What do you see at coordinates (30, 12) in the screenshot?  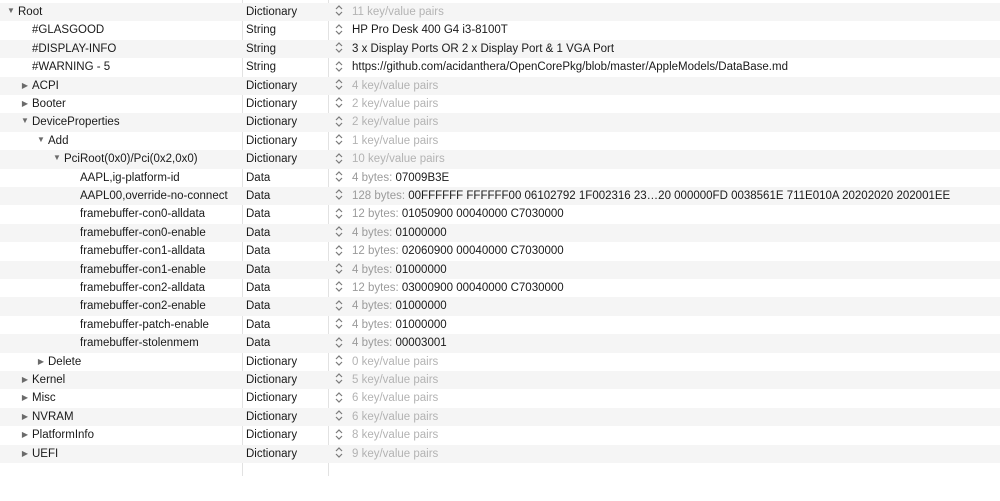 I see `key-text: Root` at bounding box center [30, 12].